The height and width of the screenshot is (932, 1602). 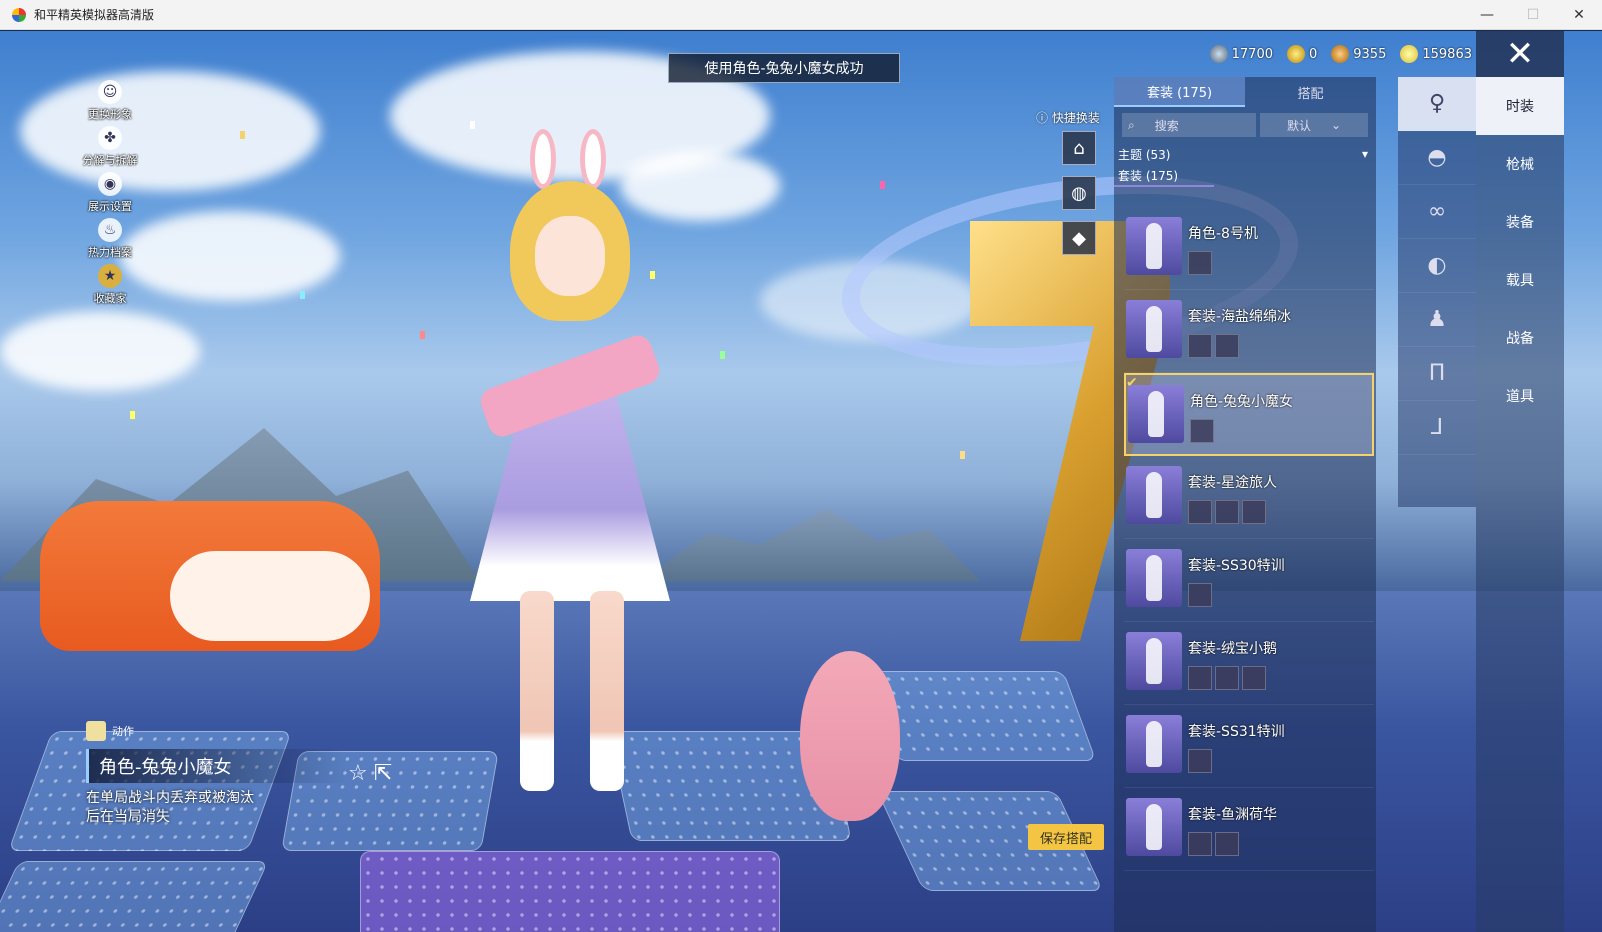 What do you see at coordinates (110, 145) in the screenshot?
I see `disassemble-button: ✤ 分解与拆解` at bounding box center [110, 145].